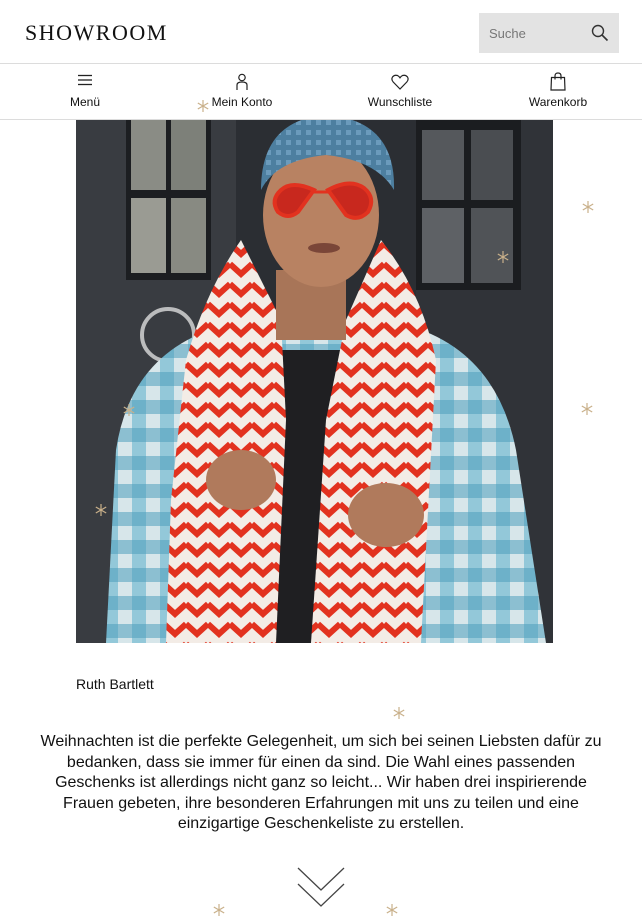 The width and height of the screenshot is (642, 916). I want to click on nav-label-cart: Warenkorb, so click(558, 102).